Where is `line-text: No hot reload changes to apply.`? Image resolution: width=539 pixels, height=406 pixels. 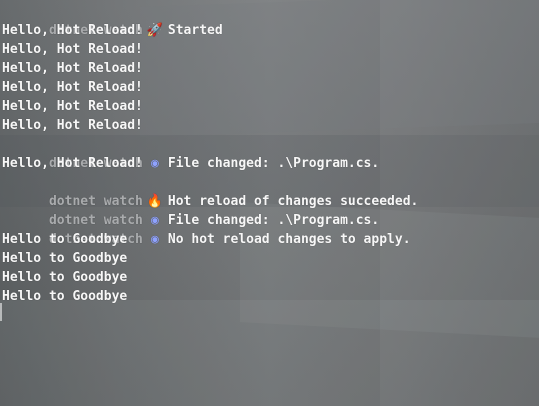
line-text: No hot reload changes to apply. is located at coordinates (289, 239).